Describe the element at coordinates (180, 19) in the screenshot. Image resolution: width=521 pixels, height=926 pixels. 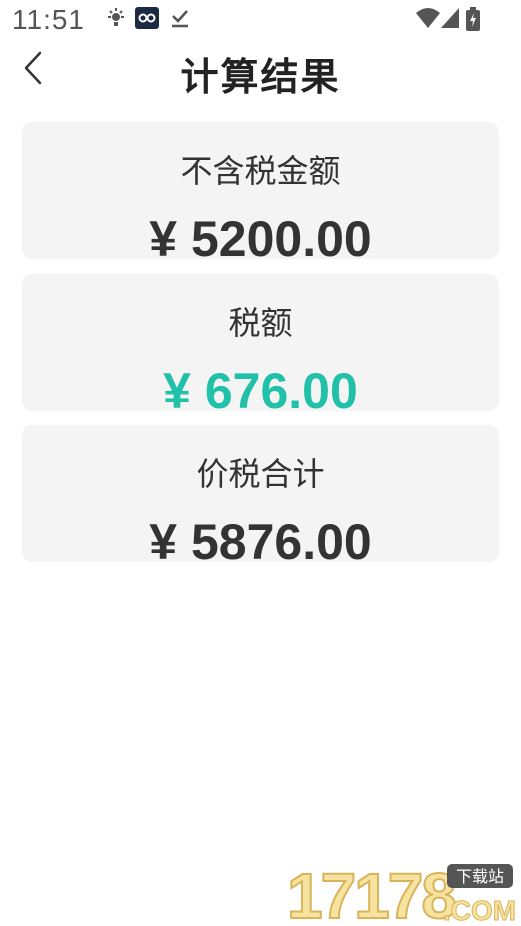
I see `download-done-icon` at that location.